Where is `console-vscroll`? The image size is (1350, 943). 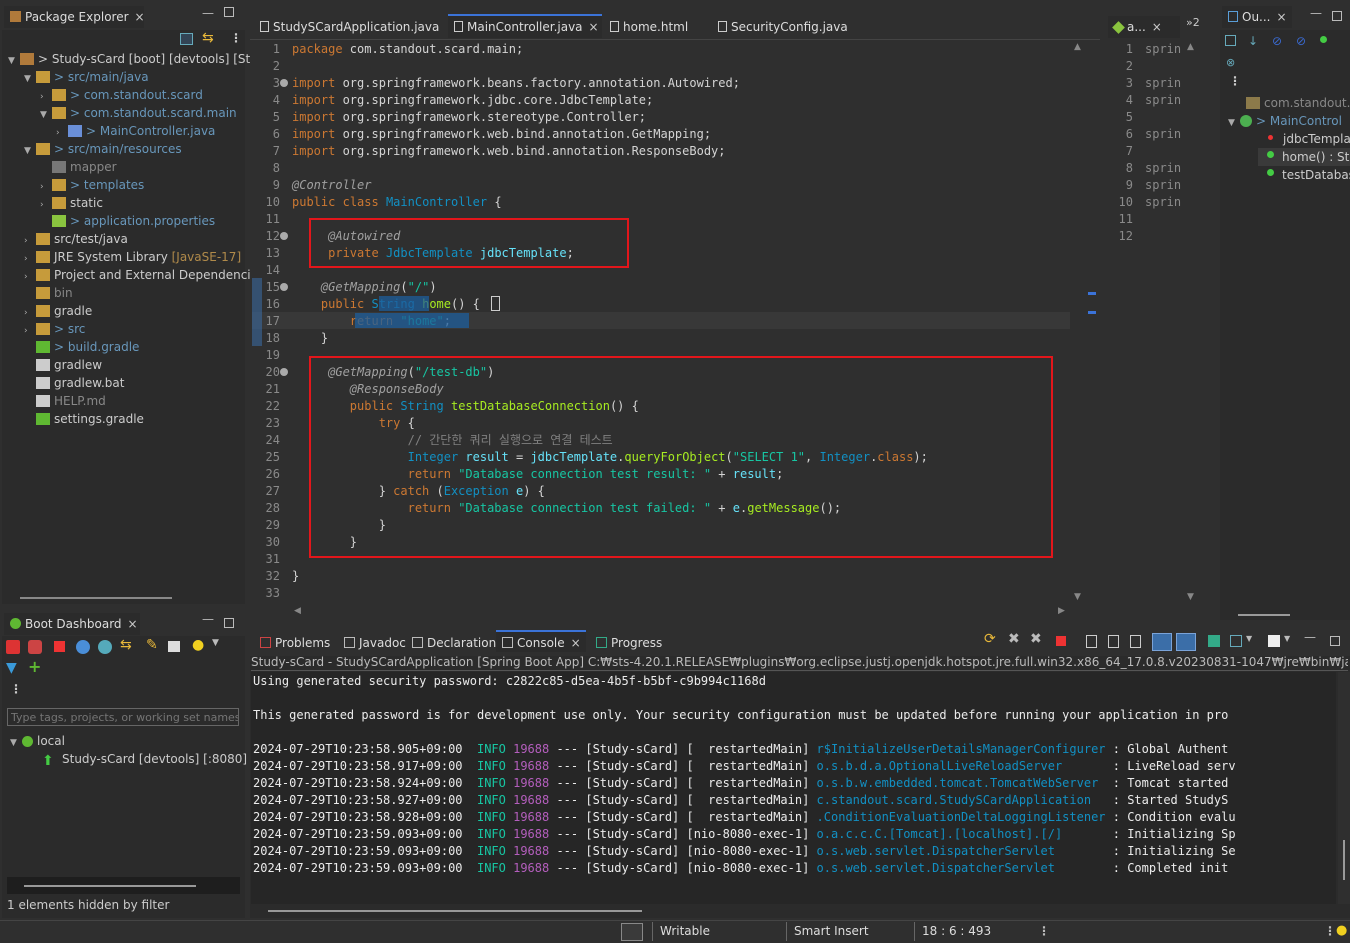
console-vscroll is located at coordinates (1344, 788).